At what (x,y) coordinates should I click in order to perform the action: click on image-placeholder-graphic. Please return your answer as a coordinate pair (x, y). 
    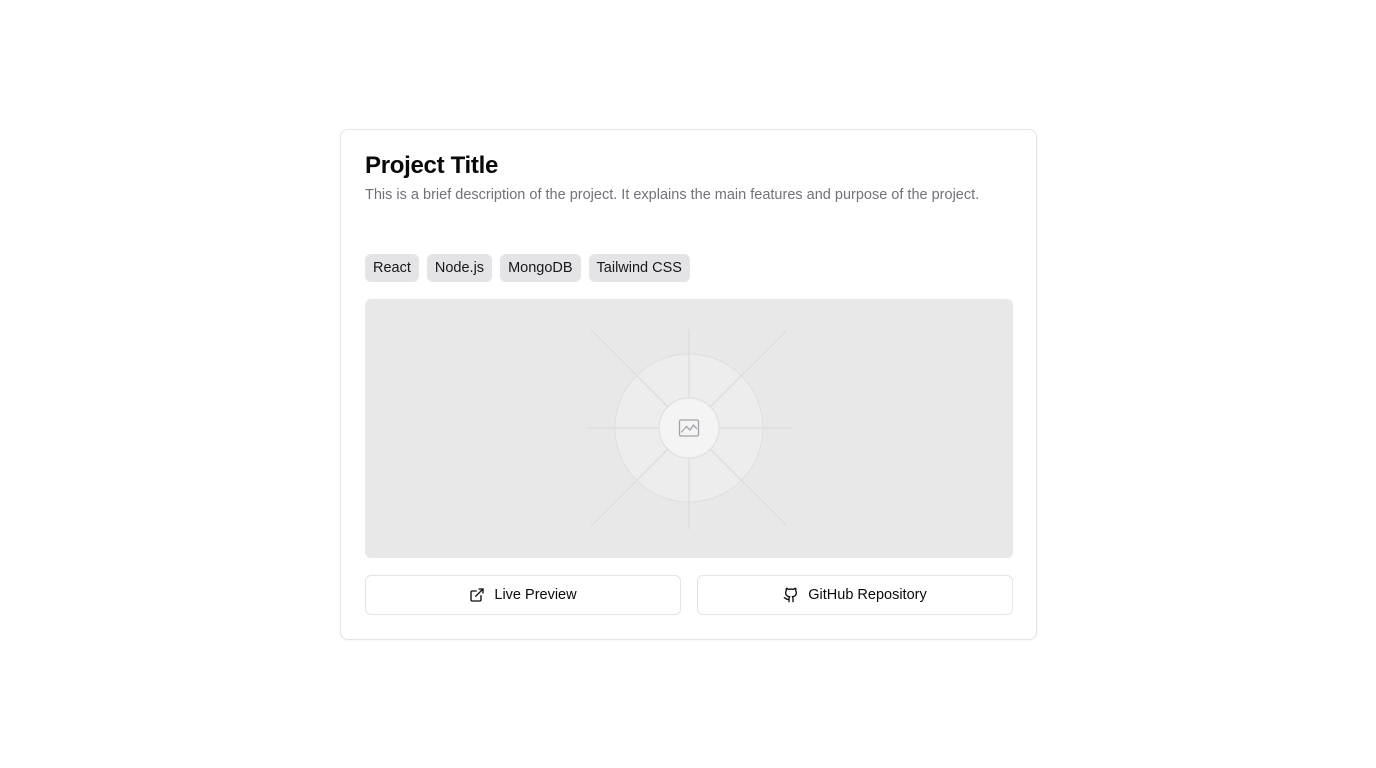
    Looking at the image, I should click on (690, 429).